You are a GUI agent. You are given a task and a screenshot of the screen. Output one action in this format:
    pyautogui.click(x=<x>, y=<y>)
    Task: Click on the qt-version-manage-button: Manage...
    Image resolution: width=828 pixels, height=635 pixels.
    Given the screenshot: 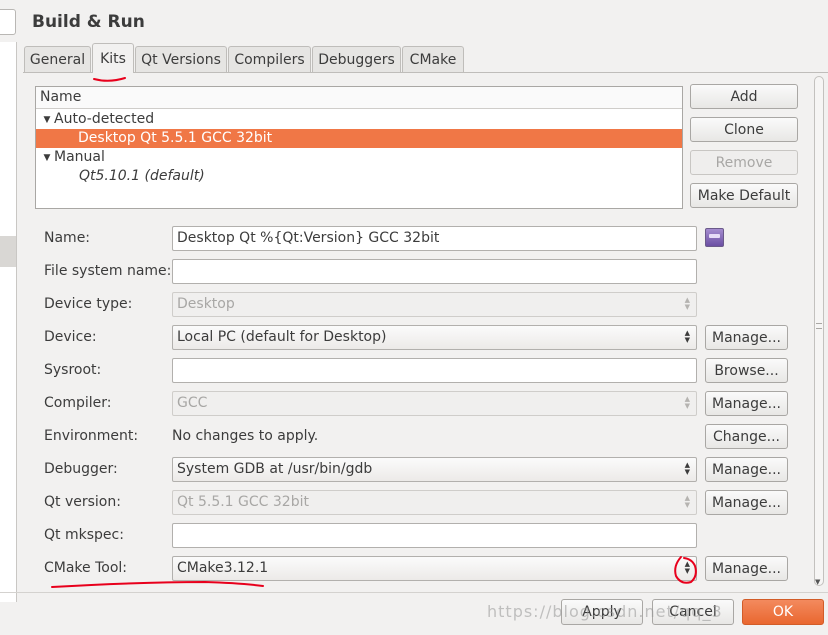 What is the action you would take?
    pyautogui.click(x=746, y=502)
    